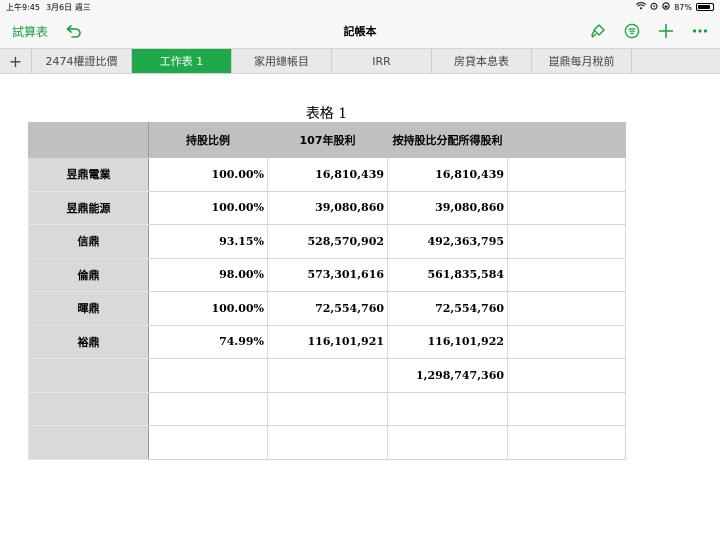  I want to click on rotation-lock-icon, so click(666, 7).